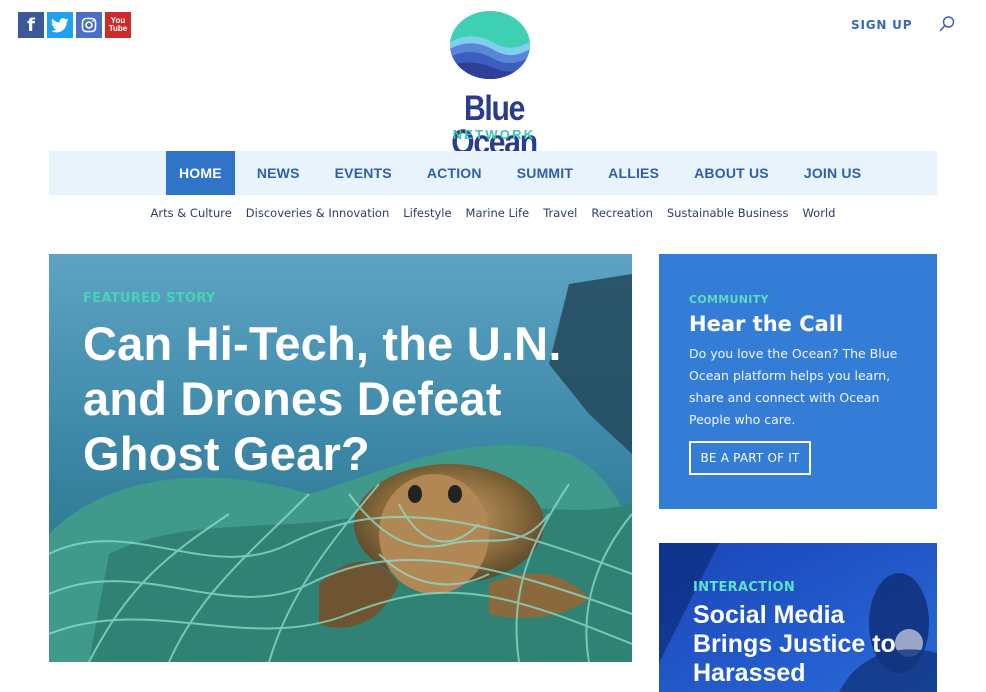 Image resolution: width=986 pixels, height=692 pixels. Describe the element at coordinates (766, 324) in the screenshot. I see `community-title: Hear the Call` at that location.